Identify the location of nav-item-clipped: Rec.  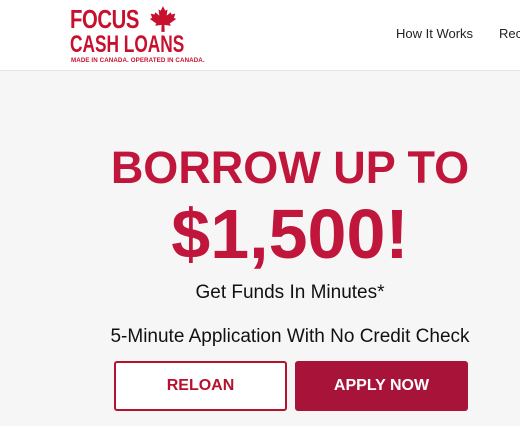
(509, 33).